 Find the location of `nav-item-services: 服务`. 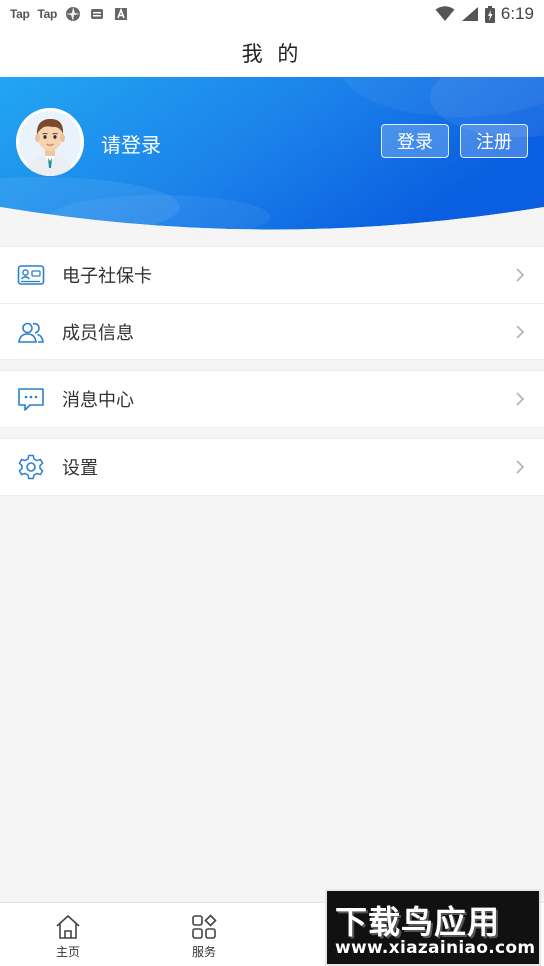

nav-item-services: 服务 is located at coordinates (204, 934).